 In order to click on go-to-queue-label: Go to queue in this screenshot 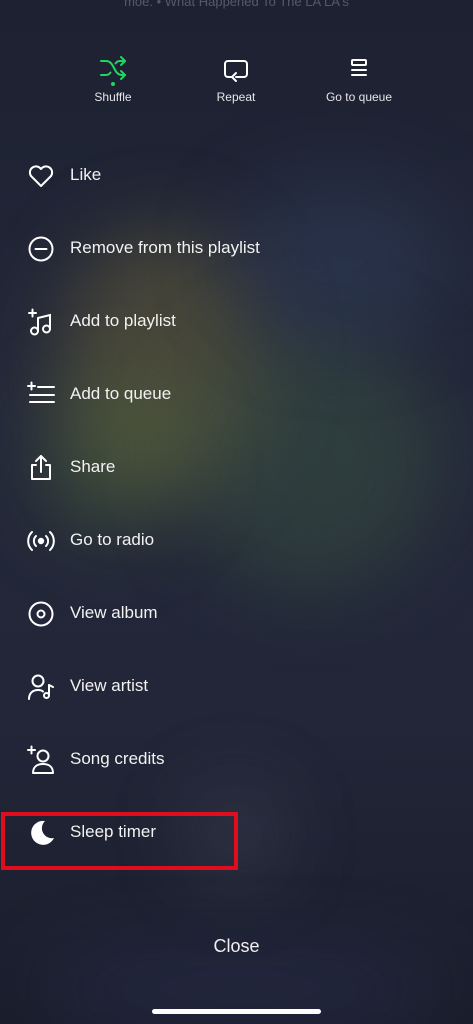, I will do `click(359, 97)`.